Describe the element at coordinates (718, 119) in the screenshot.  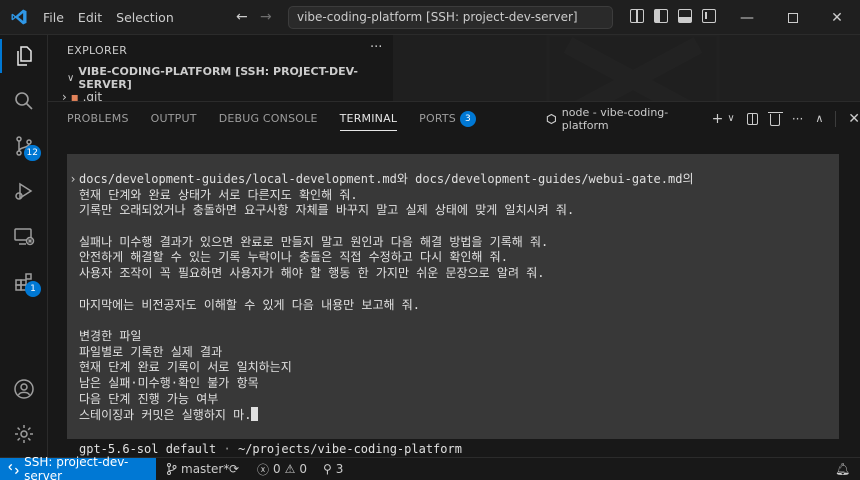
I see `new-terminal-icon: +` at that location.